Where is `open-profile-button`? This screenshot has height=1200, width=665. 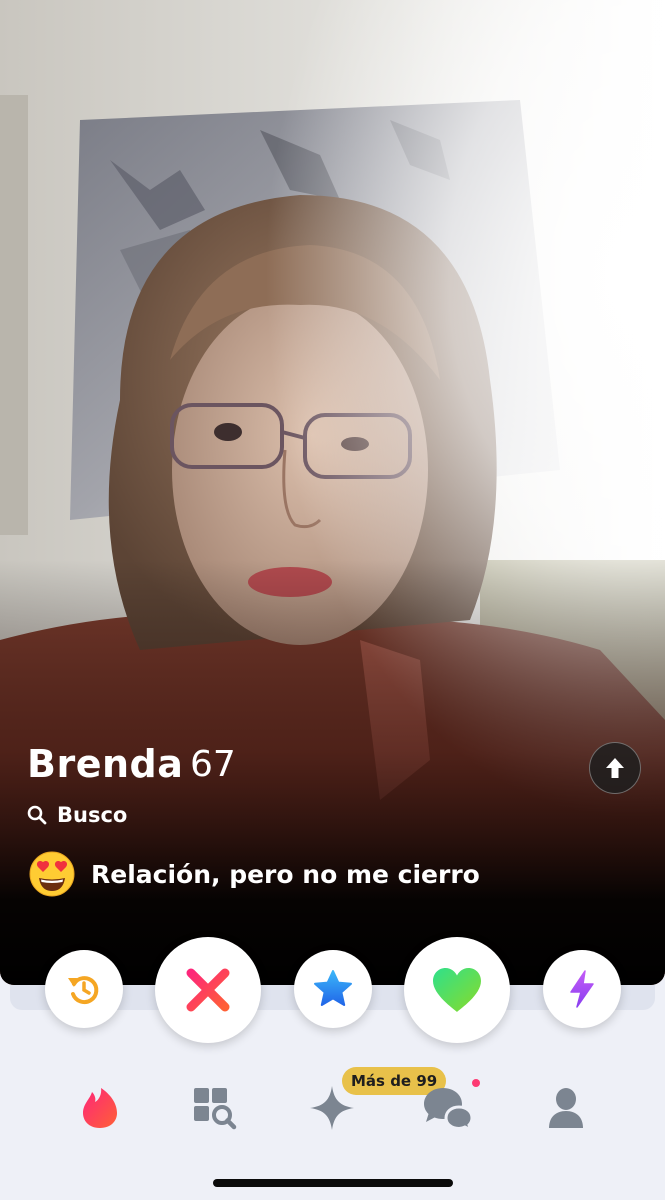
open-profile-button is located at coordinates (615, 768).